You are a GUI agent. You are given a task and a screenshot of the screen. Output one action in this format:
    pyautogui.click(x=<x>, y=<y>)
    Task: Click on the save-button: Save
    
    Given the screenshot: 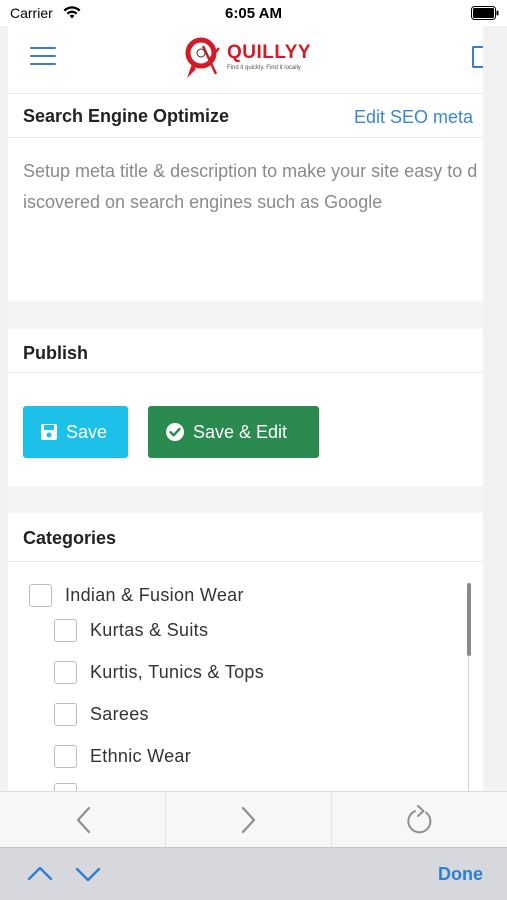 What is the action you would take?
    pyautogui.click(x=75, y=432)
    